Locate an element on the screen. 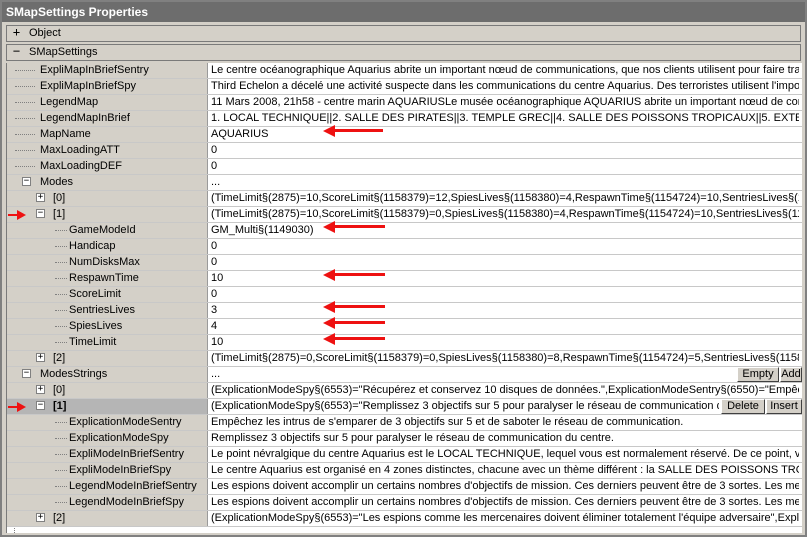 The width and height of the screenshot is (807, 537). property-name-cell: Handicap is located at coordinates (107, 246).